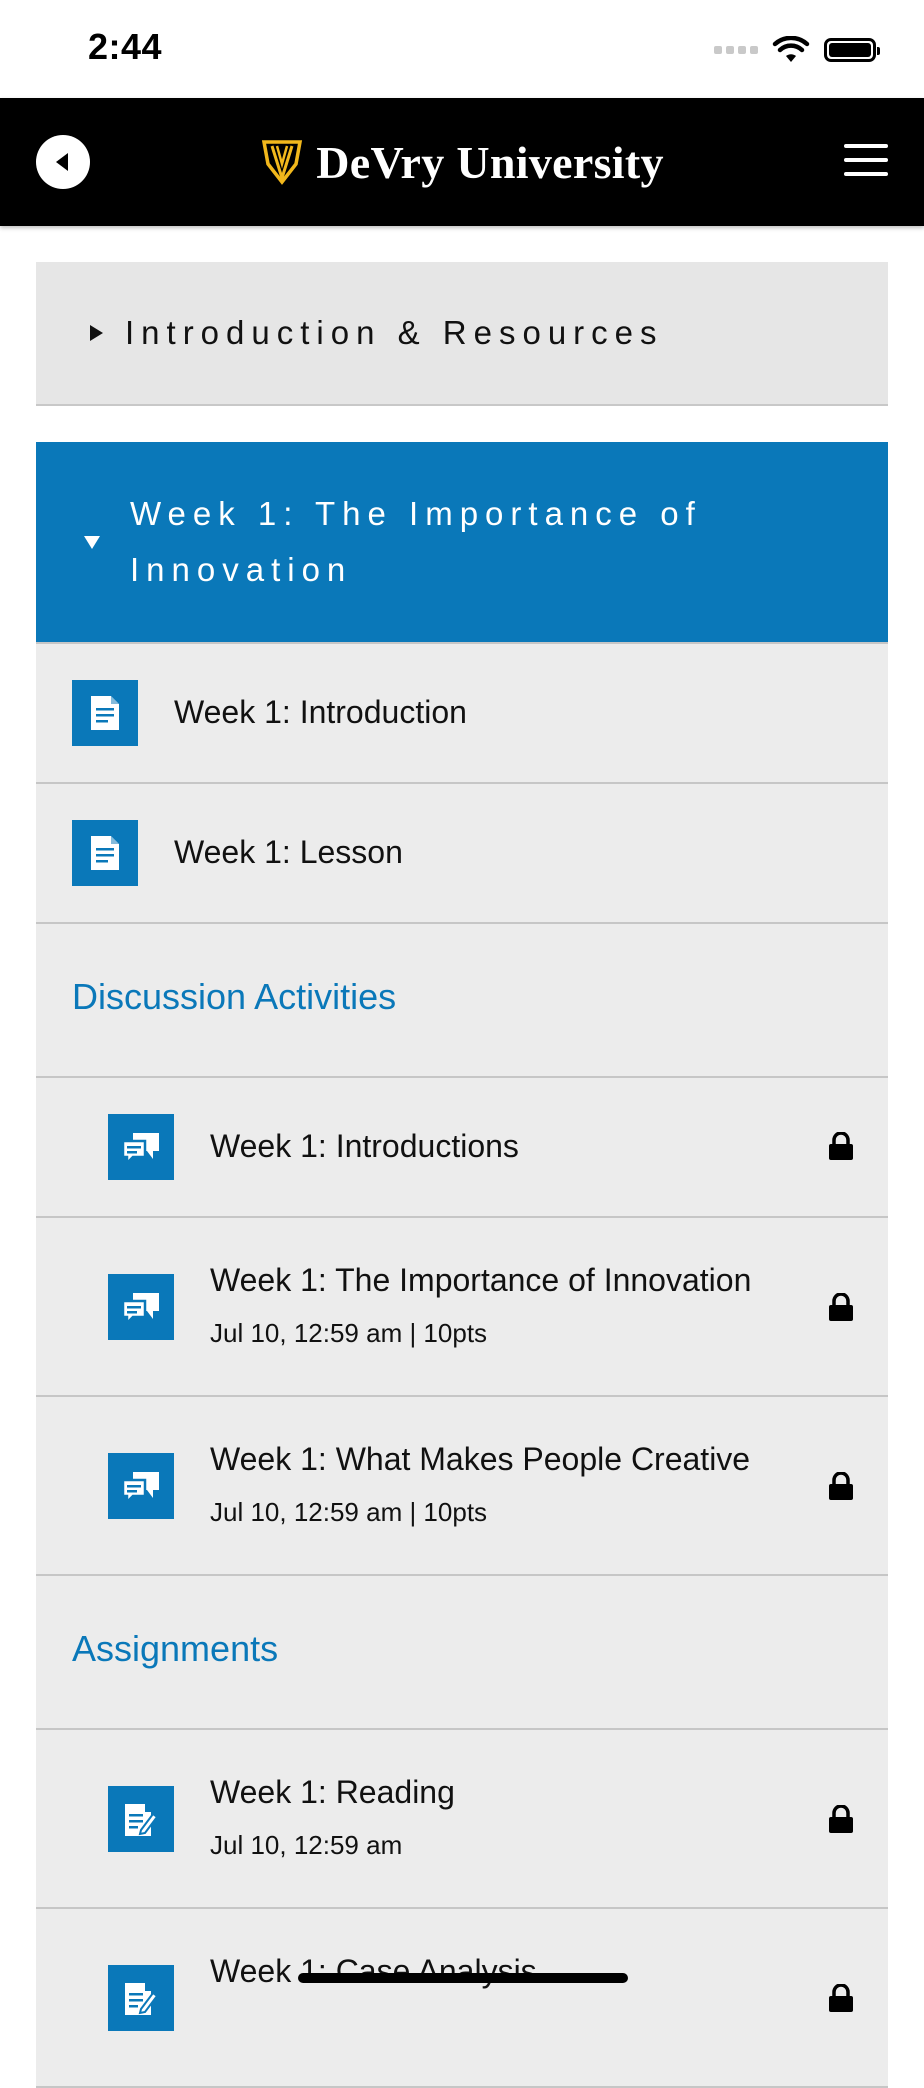 This screenshot has height=2088, width=924. What do you see at coordinates (394, 332) in the screenshot?
I see `section-title: Introduction & Resources` at bounding box center [394, 332].